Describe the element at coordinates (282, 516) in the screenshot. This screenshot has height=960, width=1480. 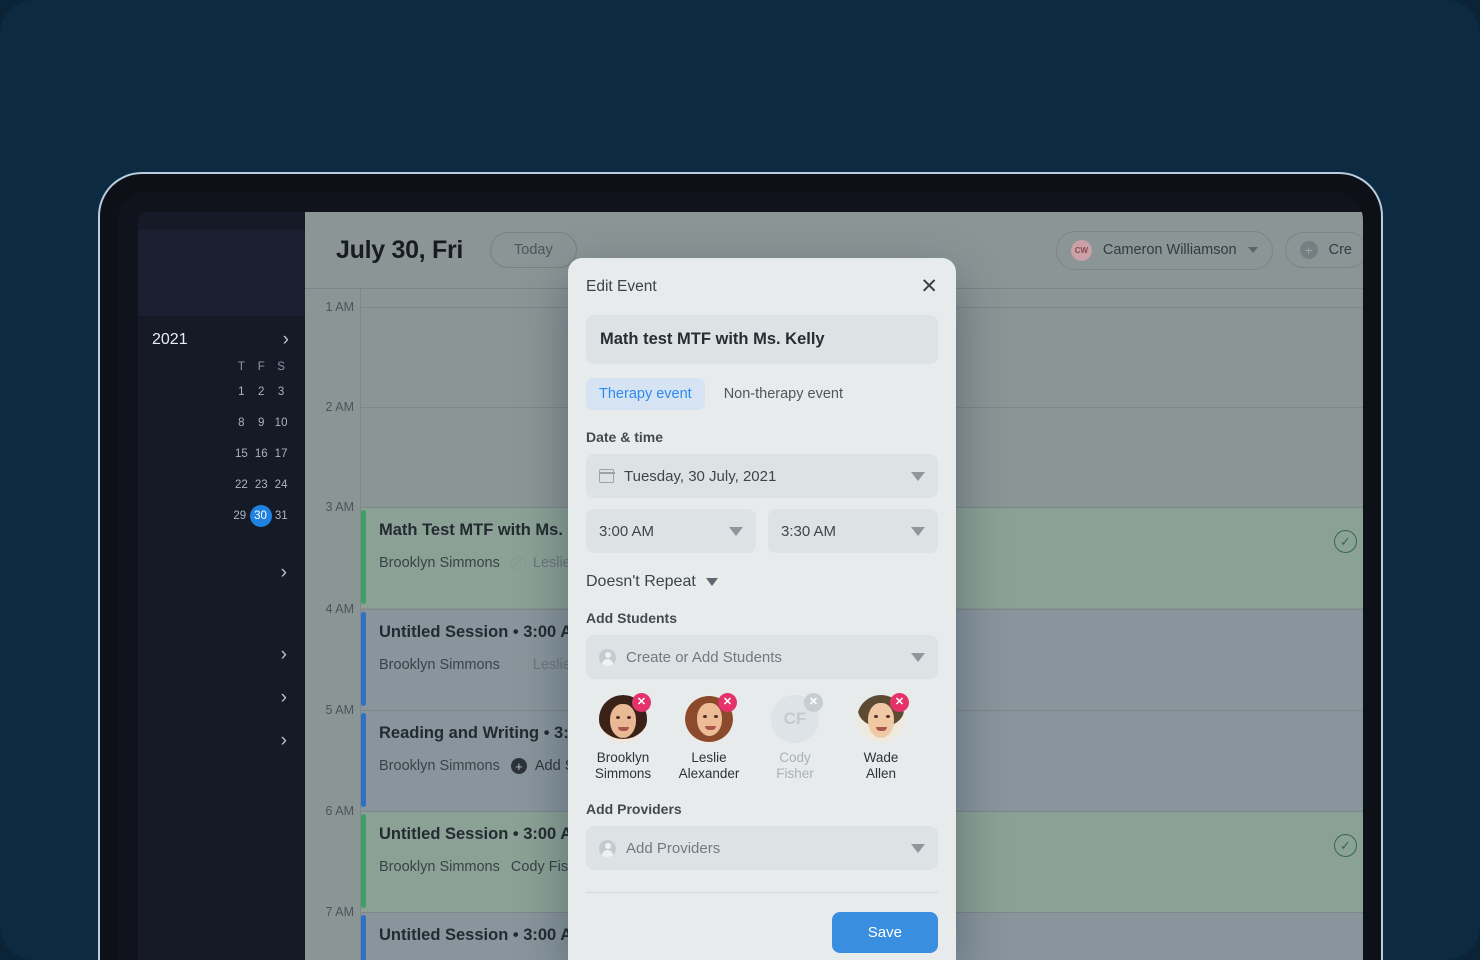
I see `day-cell: 31` at that location.